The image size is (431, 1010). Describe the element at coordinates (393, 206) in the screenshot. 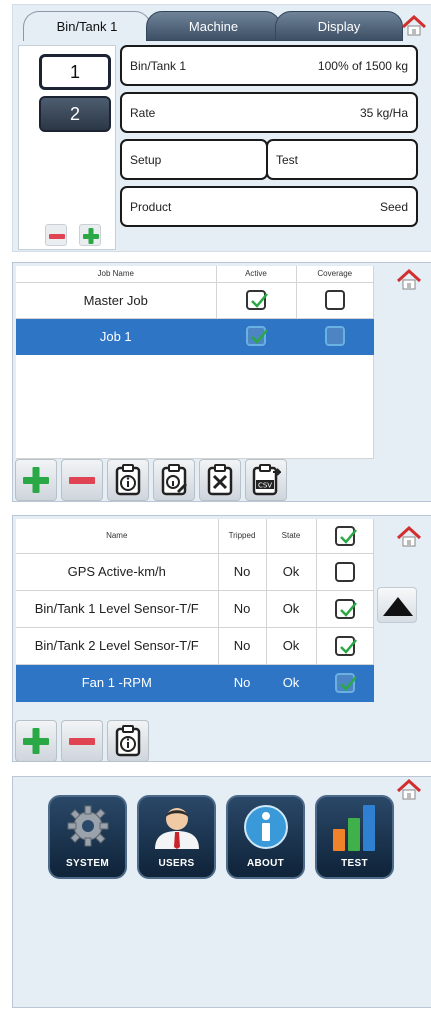

I see `card-value: Seed` at that location.